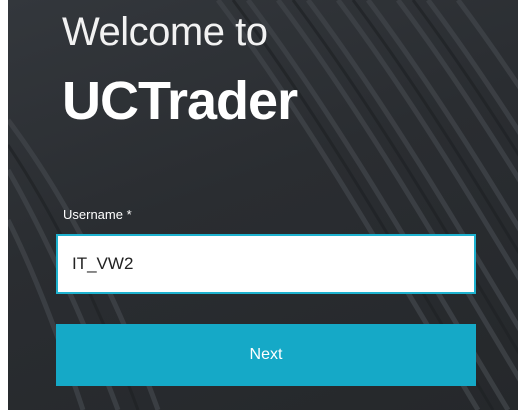 The image size is (526, 414). Describe the element at coordinates (97, 214) in the screenshot. I see `username-label: Username *` at that location.